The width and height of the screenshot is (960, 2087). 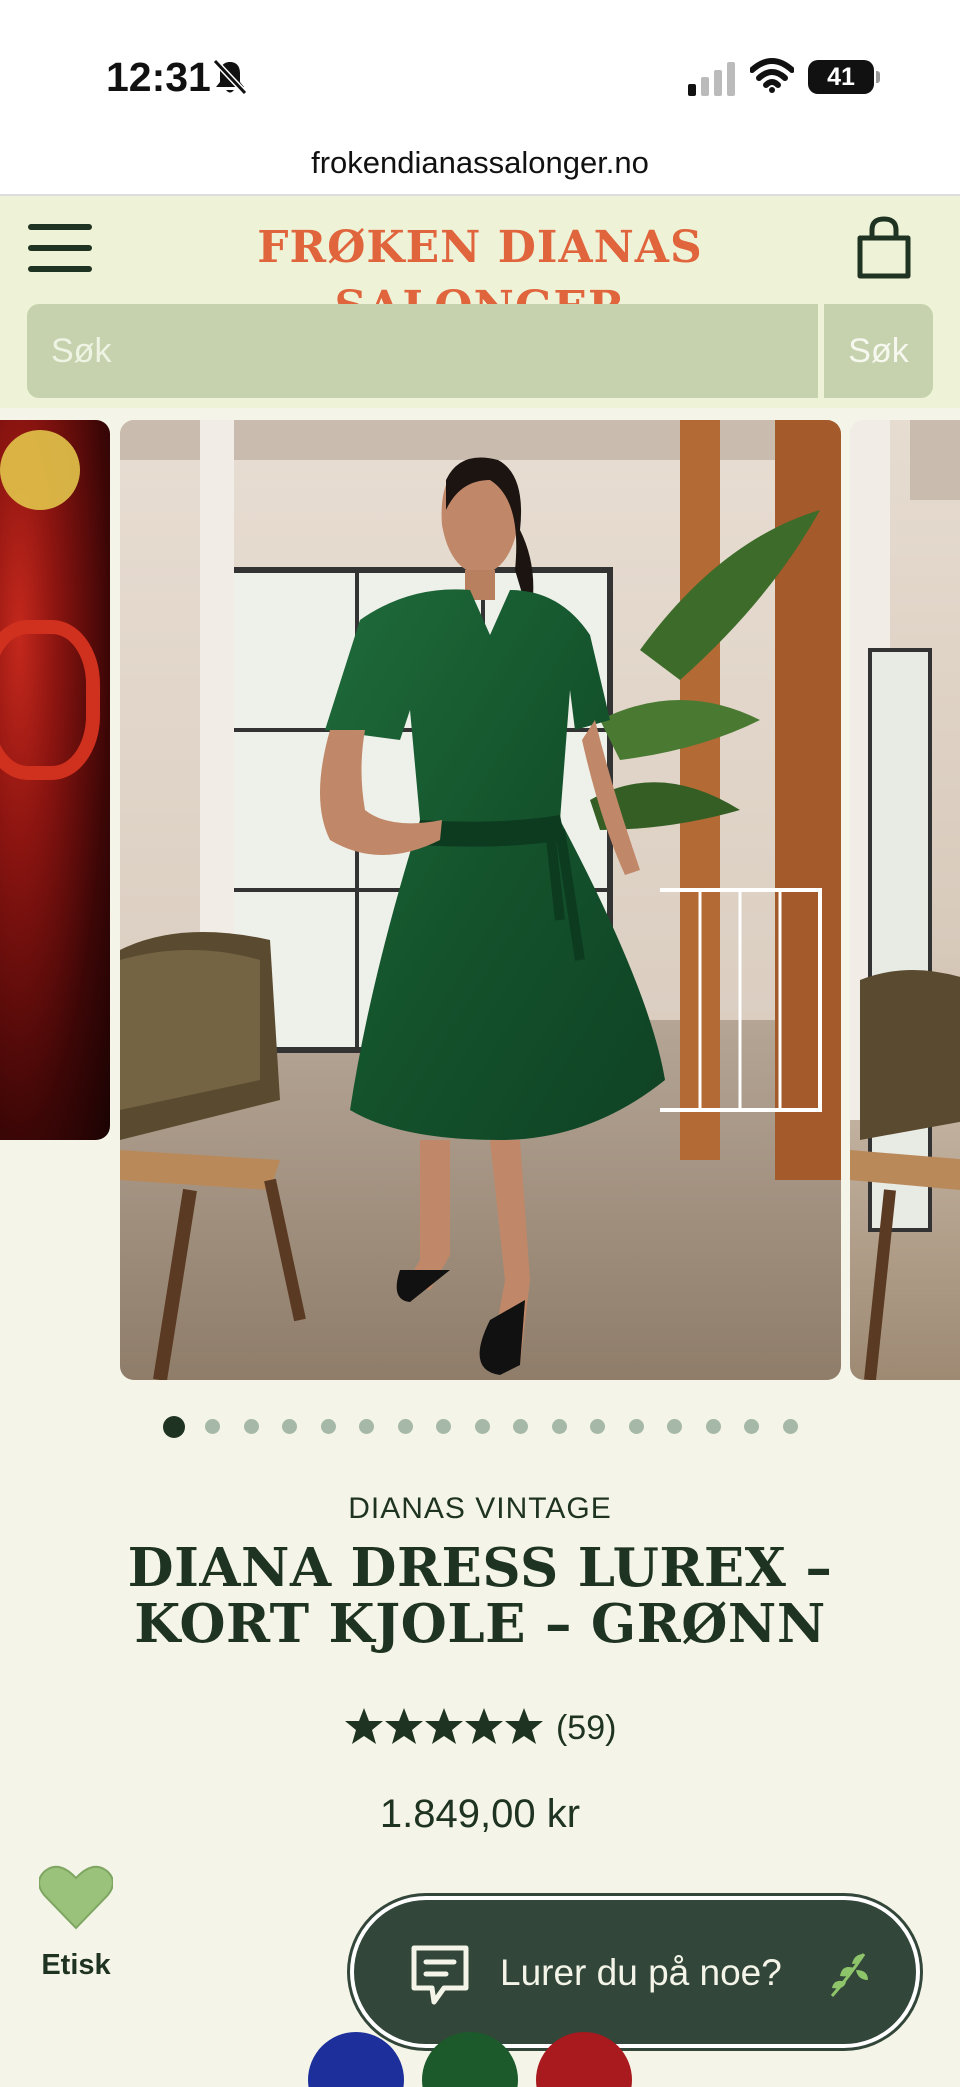 What do you see at coordinates (440, 1975) in the screenshot?
I see `chat-bubble-icon` at bounding box center [440, 1975].